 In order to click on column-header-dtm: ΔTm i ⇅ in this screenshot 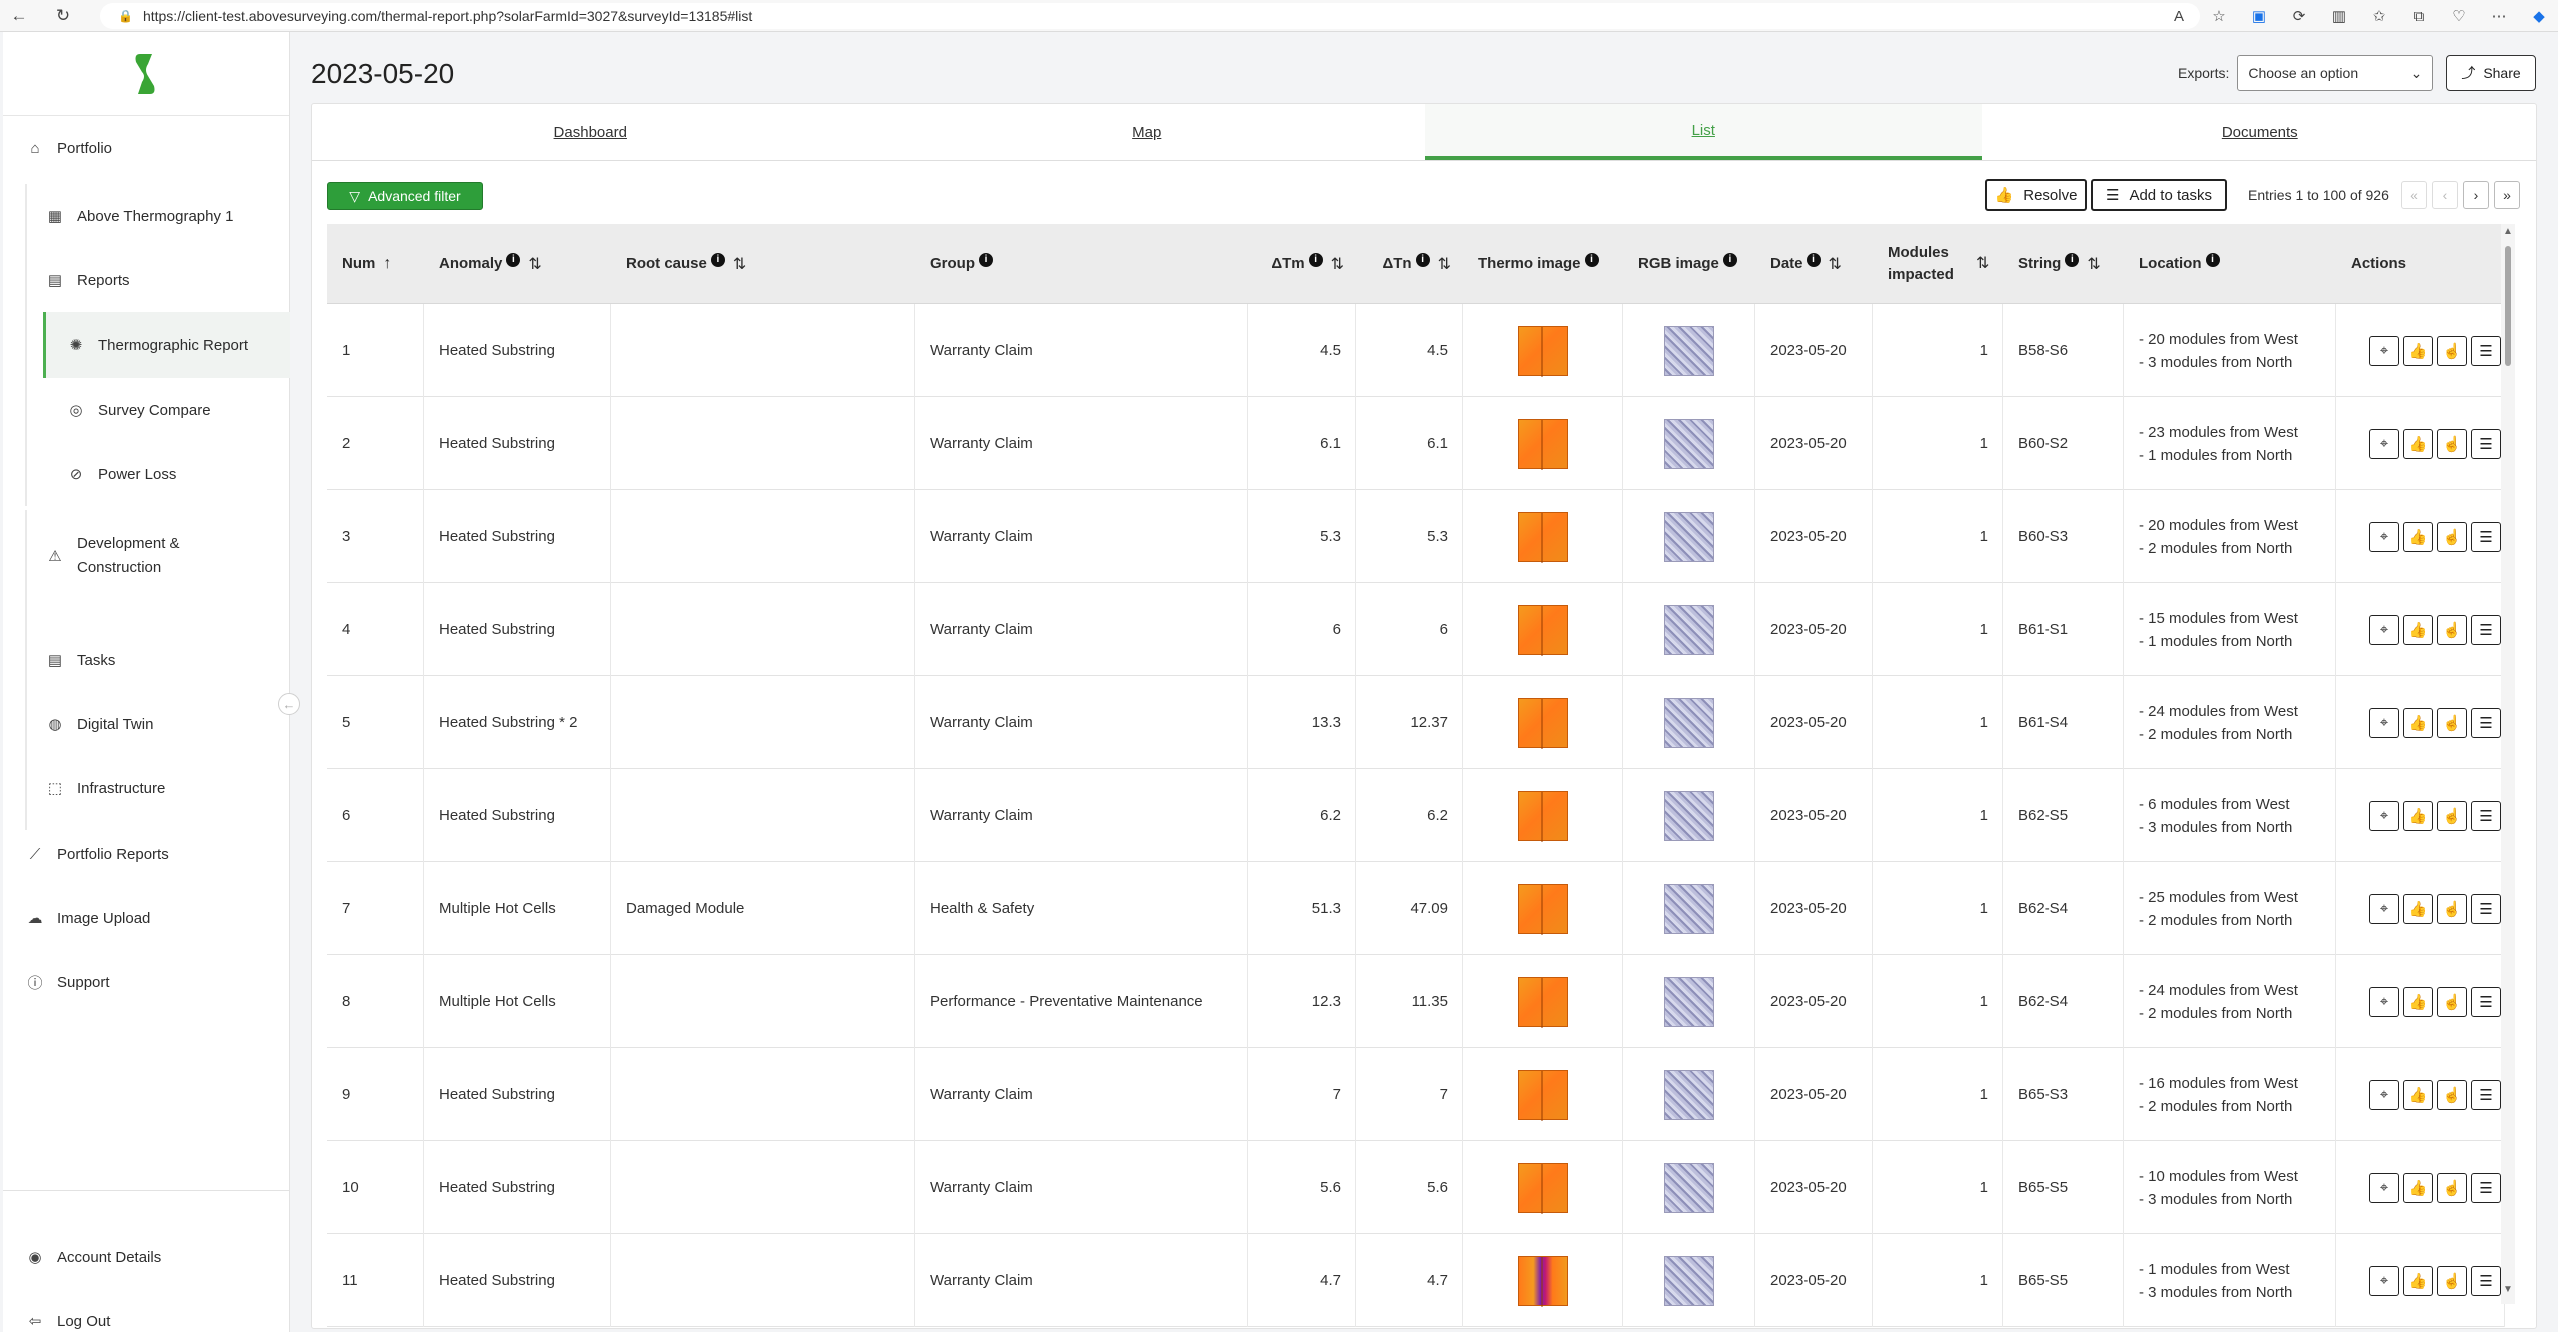, I will do `click(1302, 264)`.